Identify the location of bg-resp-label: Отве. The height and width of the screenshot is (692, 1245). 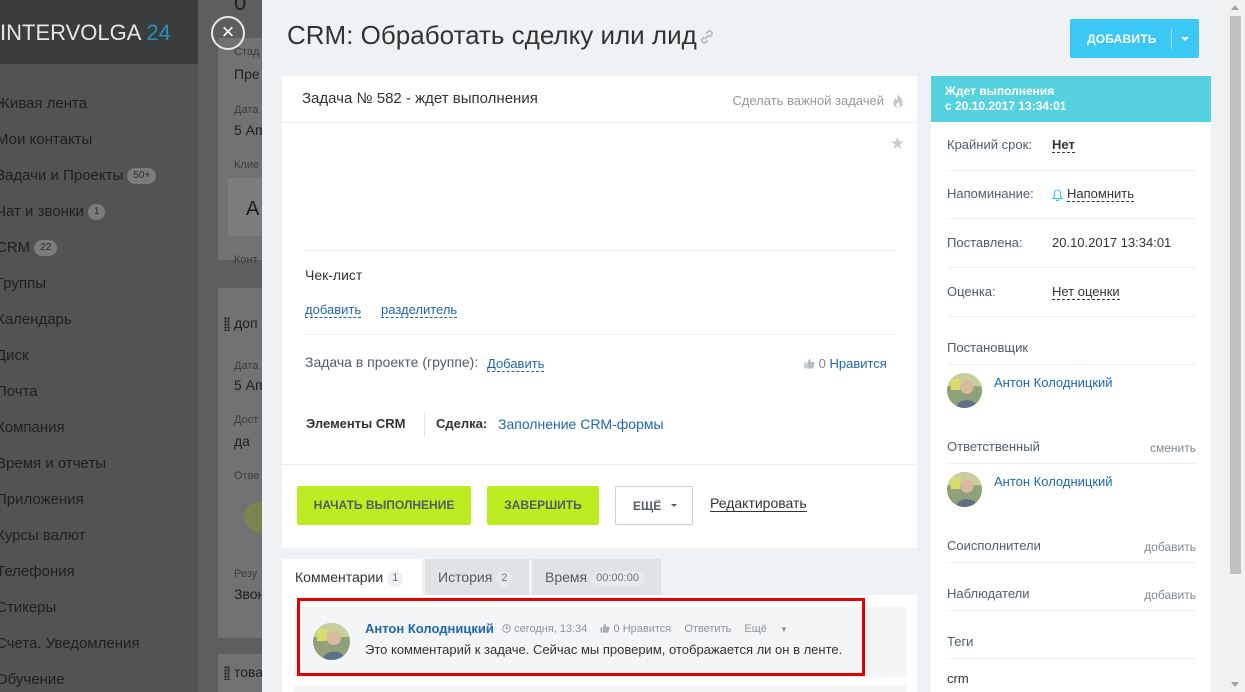
(247, 476).